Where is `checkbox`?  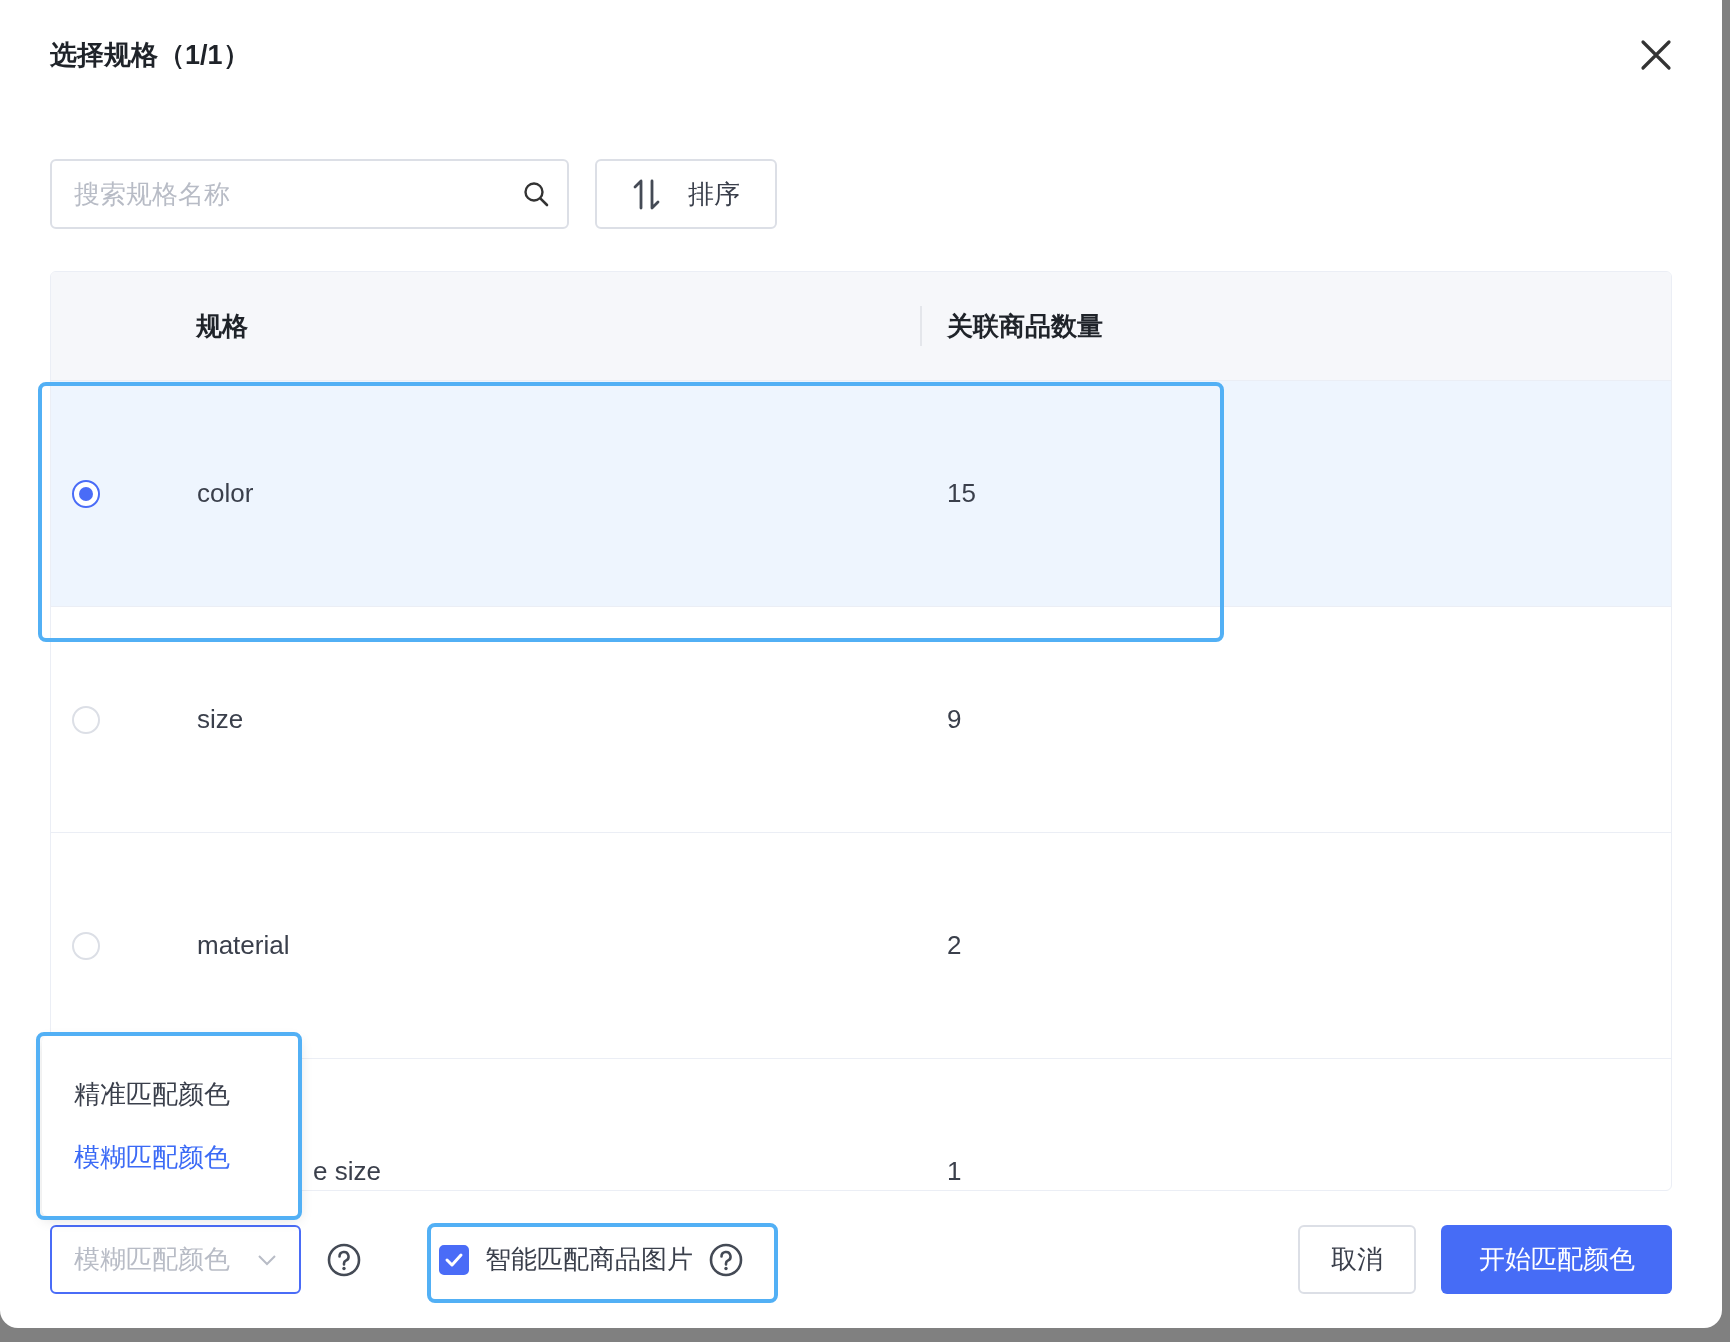
checkbox is located at coordinates (454, 1259).